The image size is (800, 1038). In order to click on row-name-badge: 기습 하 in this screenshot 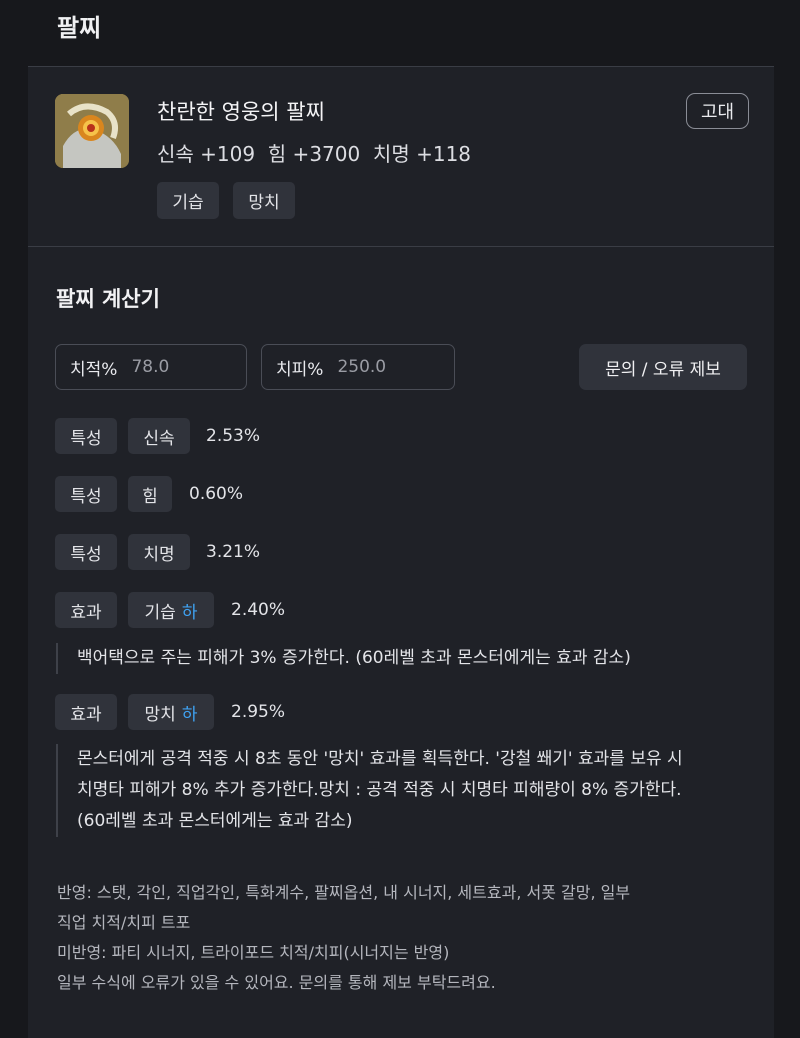, I will do `click(171, 610)`.